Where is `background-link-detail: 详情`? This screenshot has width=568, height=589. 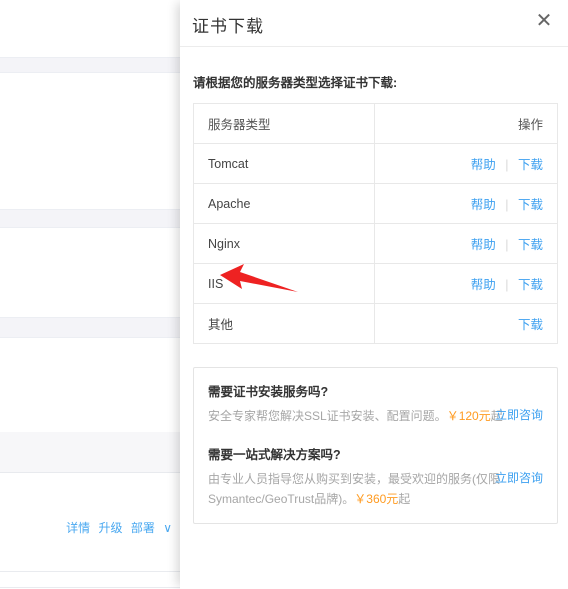 background-link-detail: 详情 is located at coordinates (78, 528).